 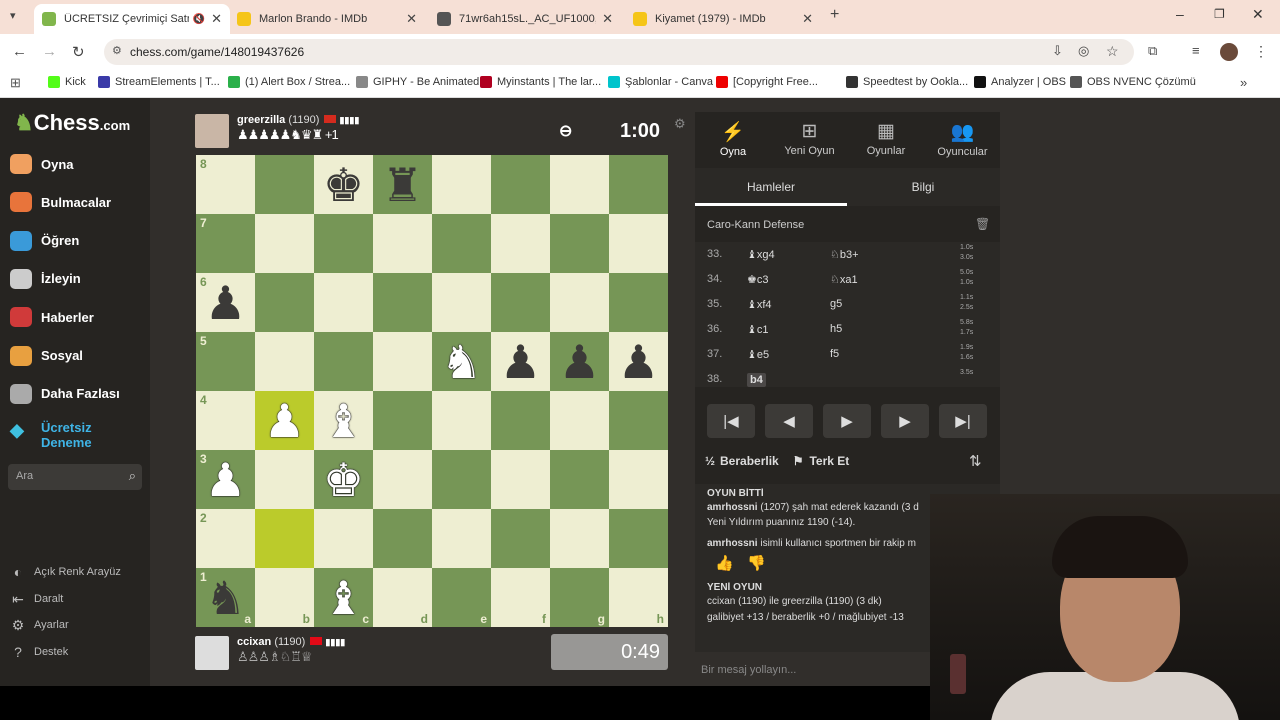 What do you see at coordinates (117, 50) in the screenshot?
I see `site-info-icon: ⚙` at bounding box center [117, 50].